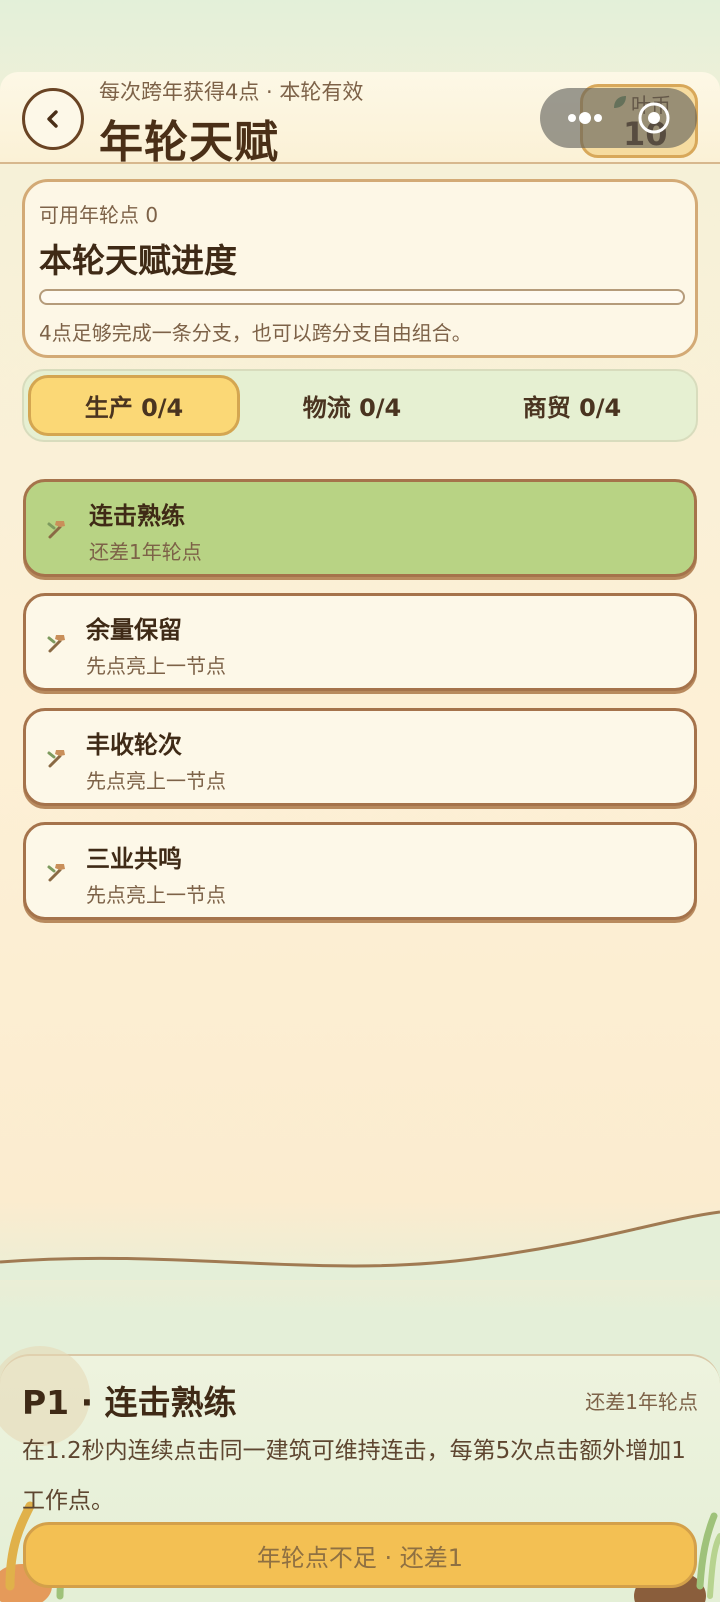  What do you see at coordinates (129, 1402) in the screenshot?
I see `detail-title: P1 · 连击熟练` at bounding box center [129, 1402].